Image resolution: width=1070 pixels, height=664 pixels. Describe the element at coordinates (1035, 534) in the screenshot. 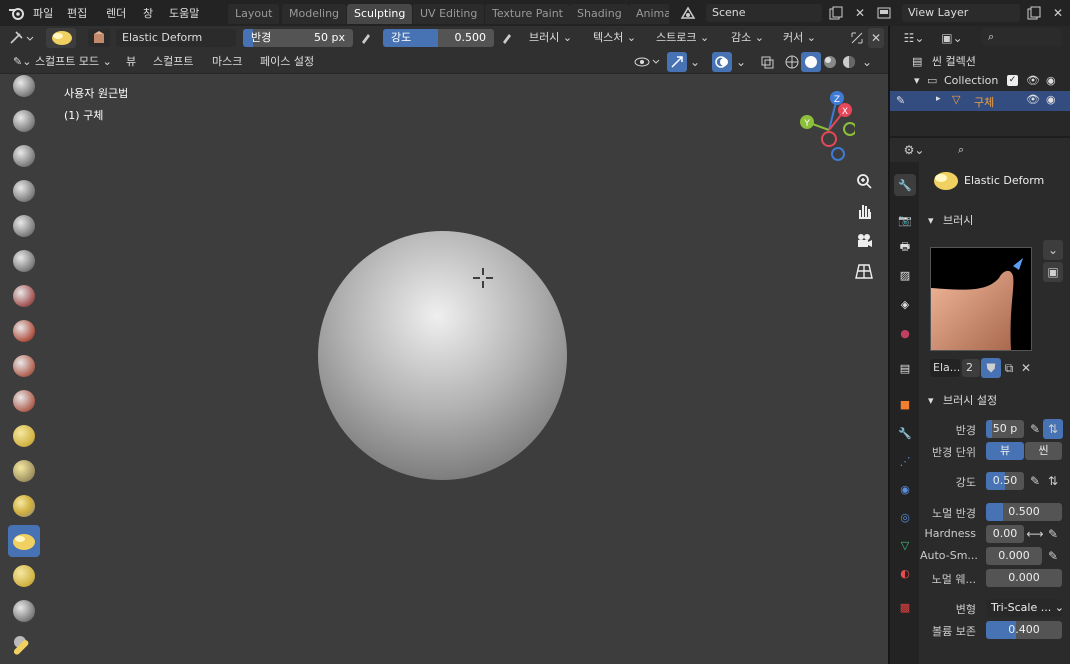

I see `hardness-invert-icon: ⟷` at that location.